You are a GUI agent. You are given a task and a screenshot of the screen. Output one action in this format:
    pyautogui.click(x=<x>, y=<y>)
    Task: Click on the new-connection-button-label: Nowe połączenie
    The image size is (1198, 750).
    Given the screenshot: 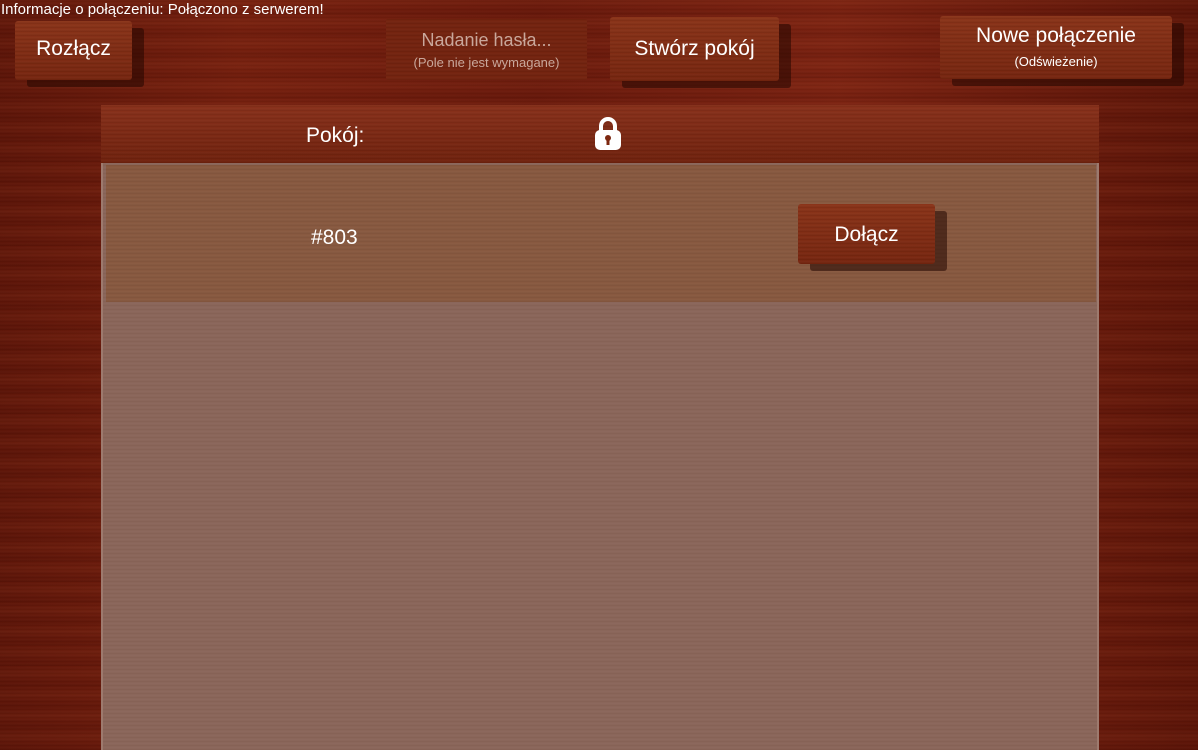 What is the action you would take?
    pyautogui.click(x=1056, y=35)
    